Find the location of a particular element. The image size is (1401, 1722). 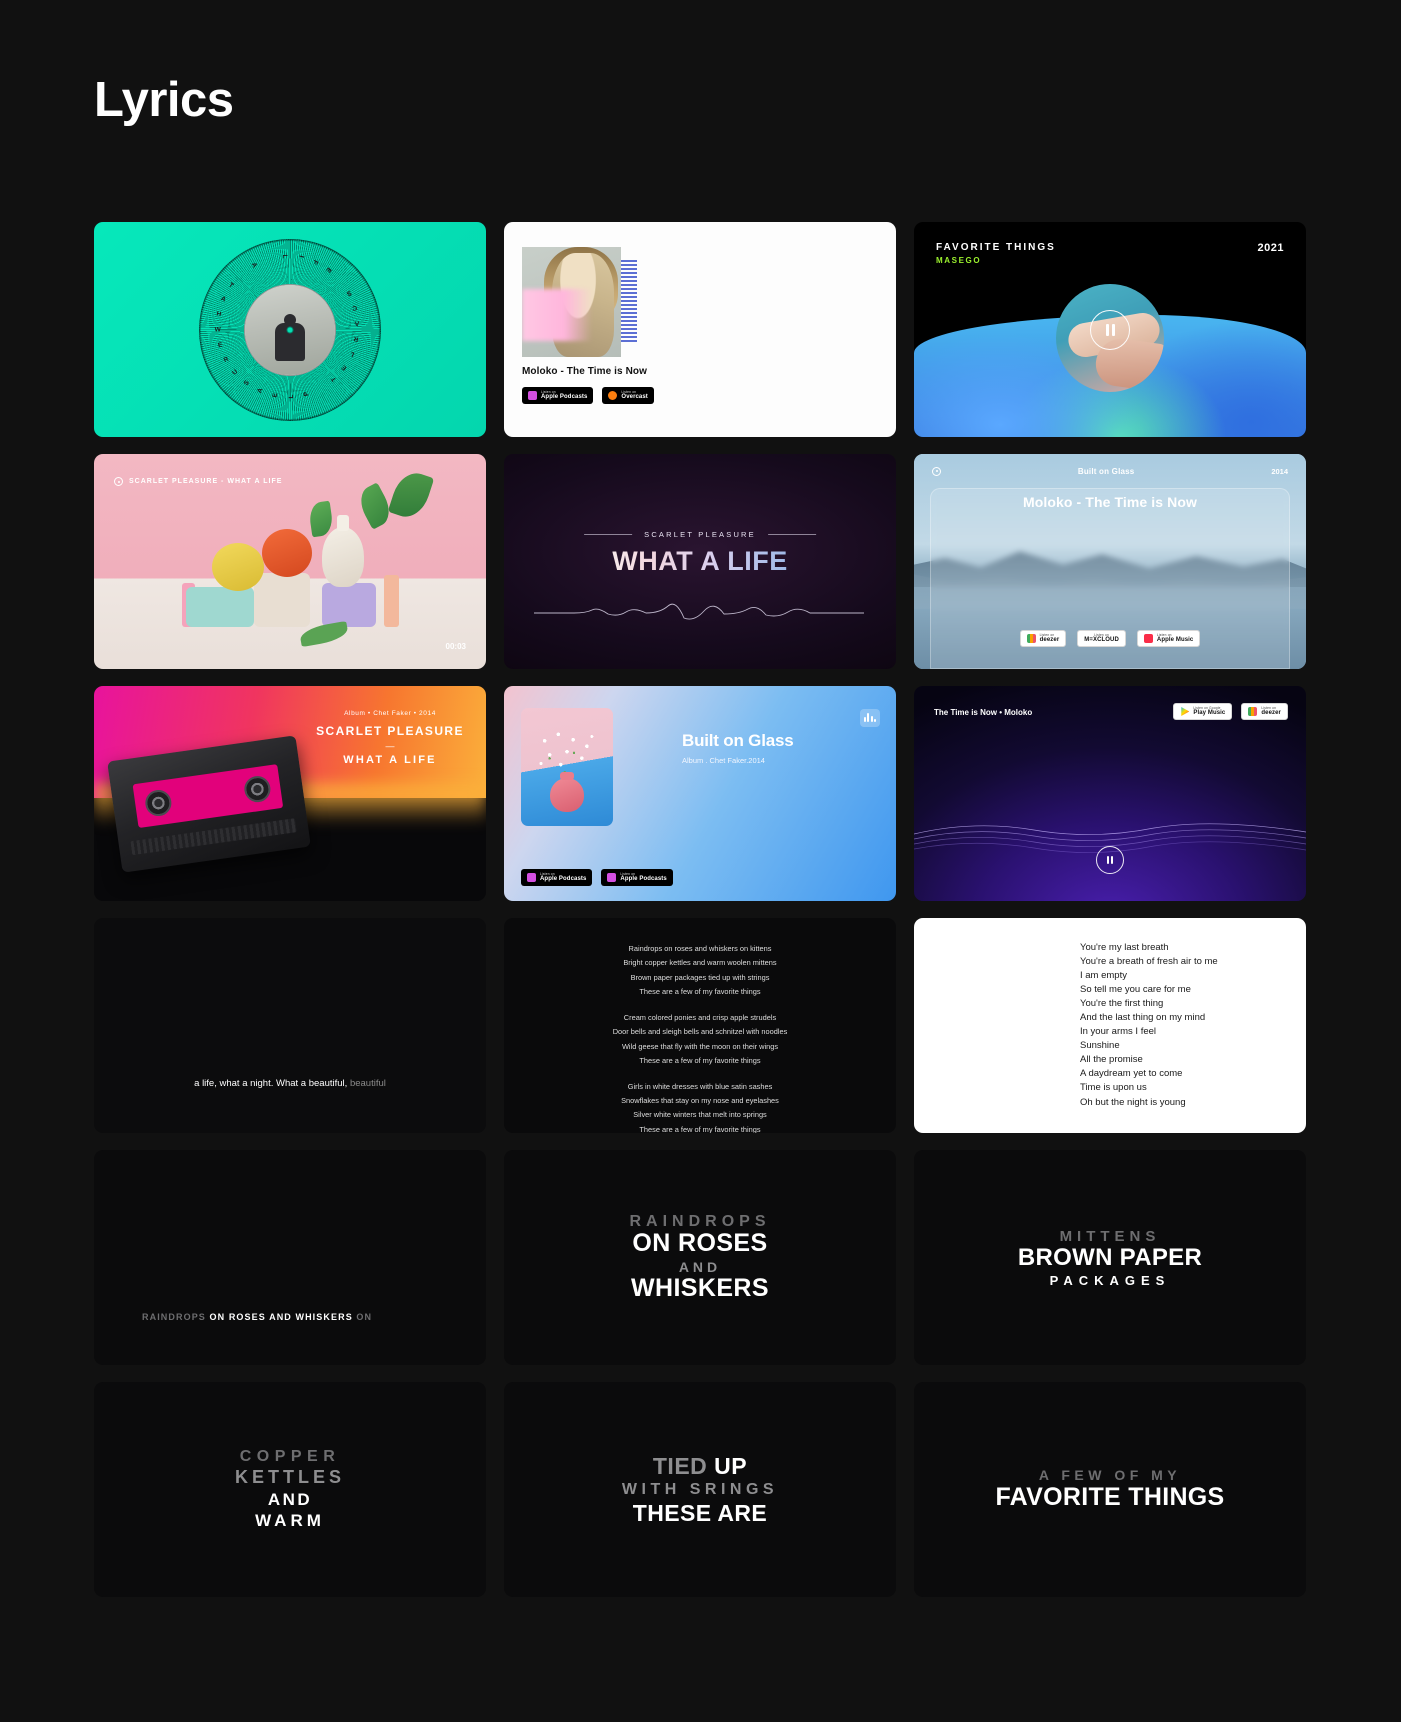

pink-vase is located at coordinates (567, 795).